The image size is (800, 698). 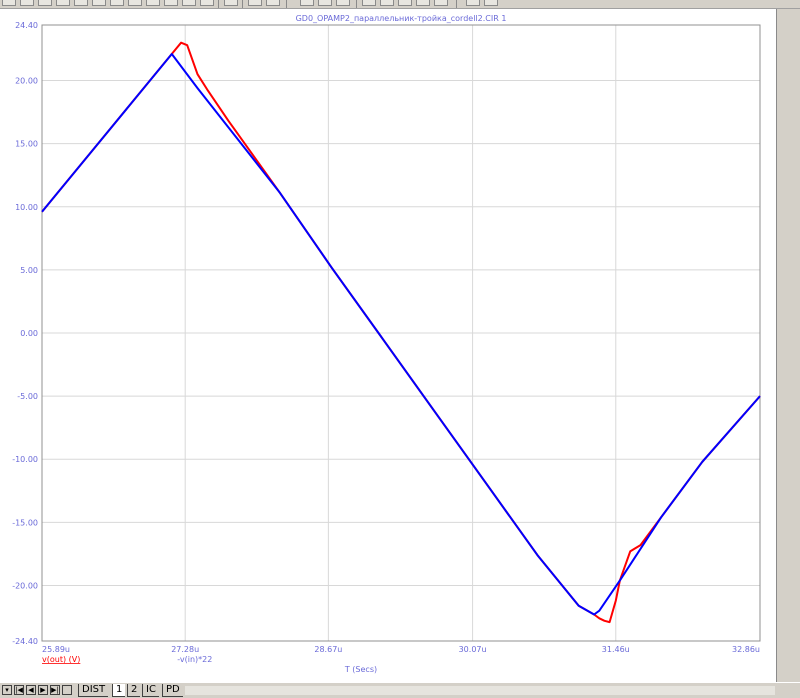 What do you see at coordinates (788, 691) in the screenshot?
I see `size-grip-icon` at bounding box center [788, 691].